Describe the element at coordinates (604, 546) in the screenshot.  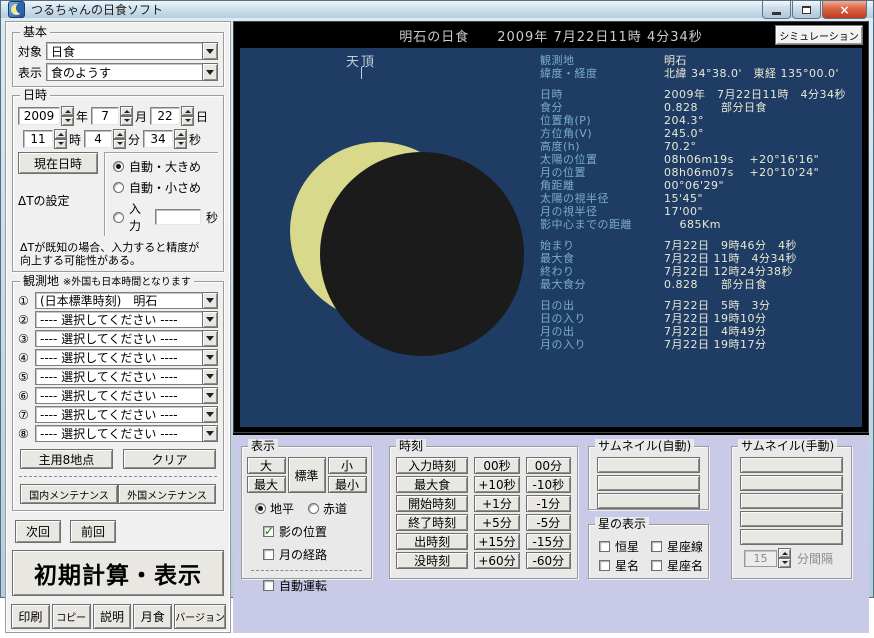
I see `fixed-stars-checkbox` at that location.